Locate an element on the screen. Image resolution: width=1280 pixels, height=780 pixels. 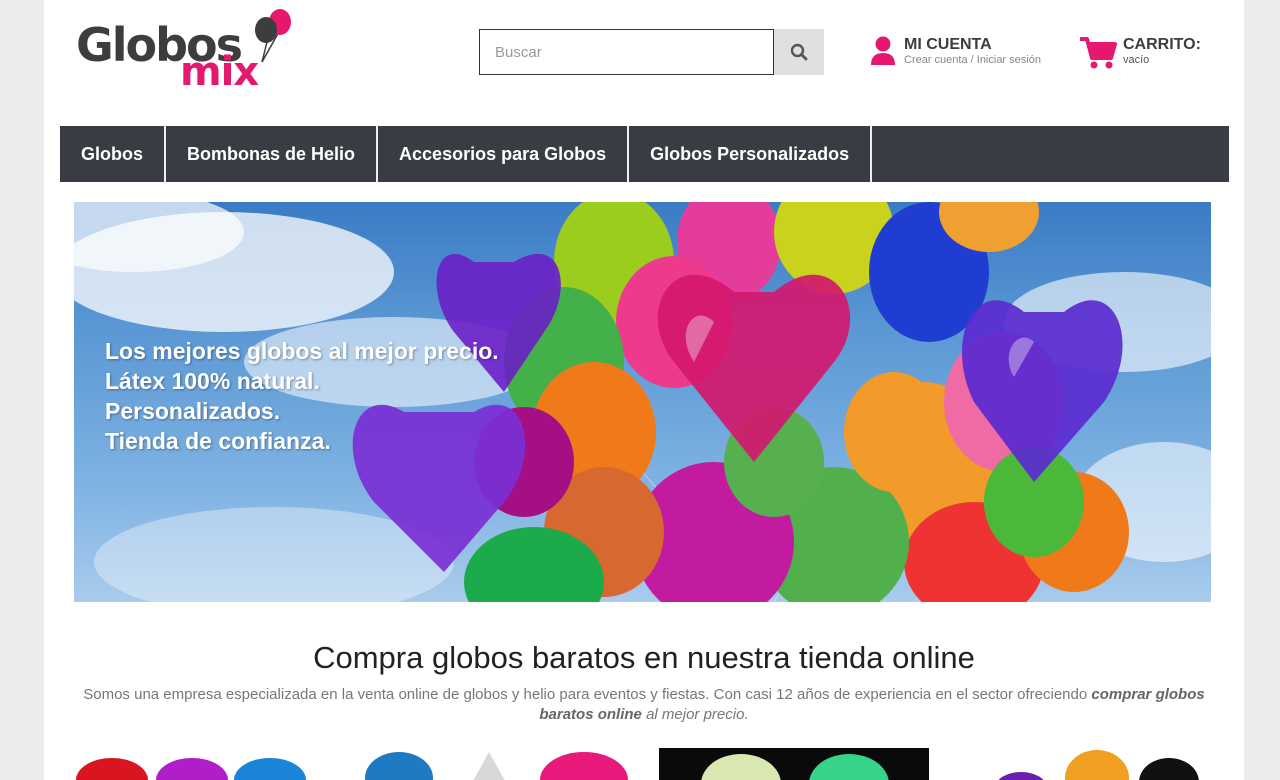
hero-line: Personalizados. is located at coordinates (193, 411).